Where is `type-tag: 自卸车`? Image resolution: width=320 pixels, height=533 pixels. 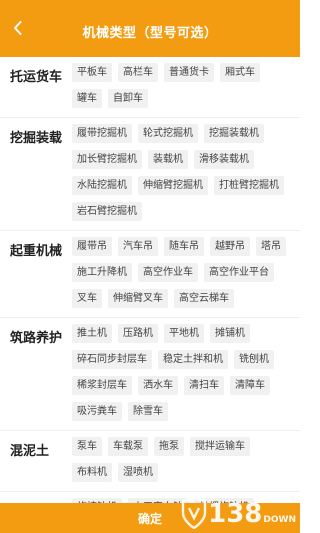 type-tag: 自卸车 is located at coordinates (128, 98).